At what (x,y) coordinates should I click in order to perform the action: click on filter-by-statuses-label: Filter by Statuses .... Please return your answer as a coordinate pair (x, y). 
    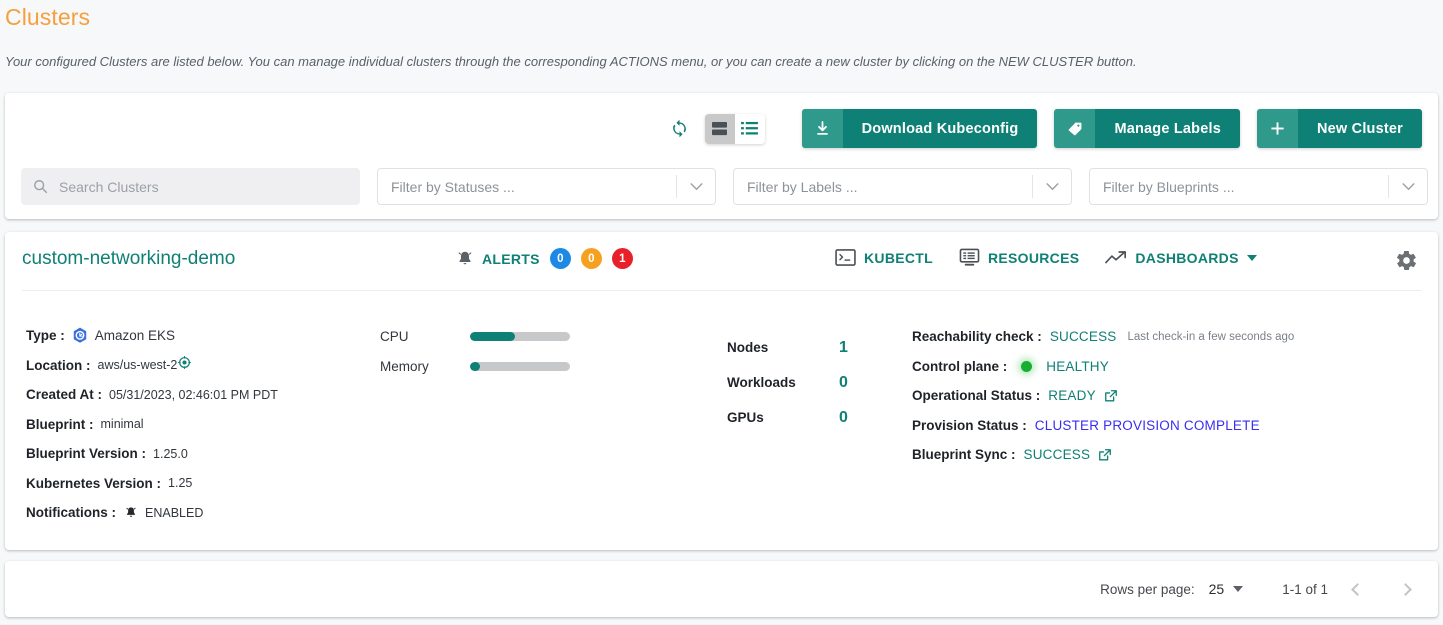
    Looking at the image, I should click on (453, 186).